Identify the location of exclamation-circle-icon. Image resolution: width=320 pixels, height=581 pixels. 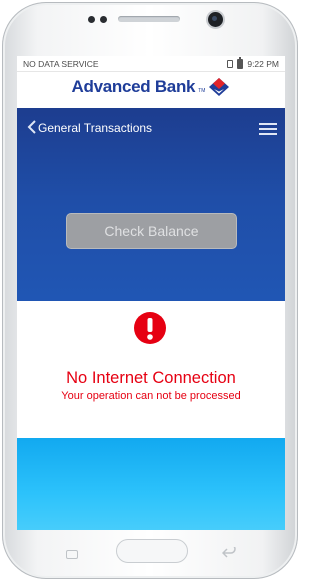
(150, 328).